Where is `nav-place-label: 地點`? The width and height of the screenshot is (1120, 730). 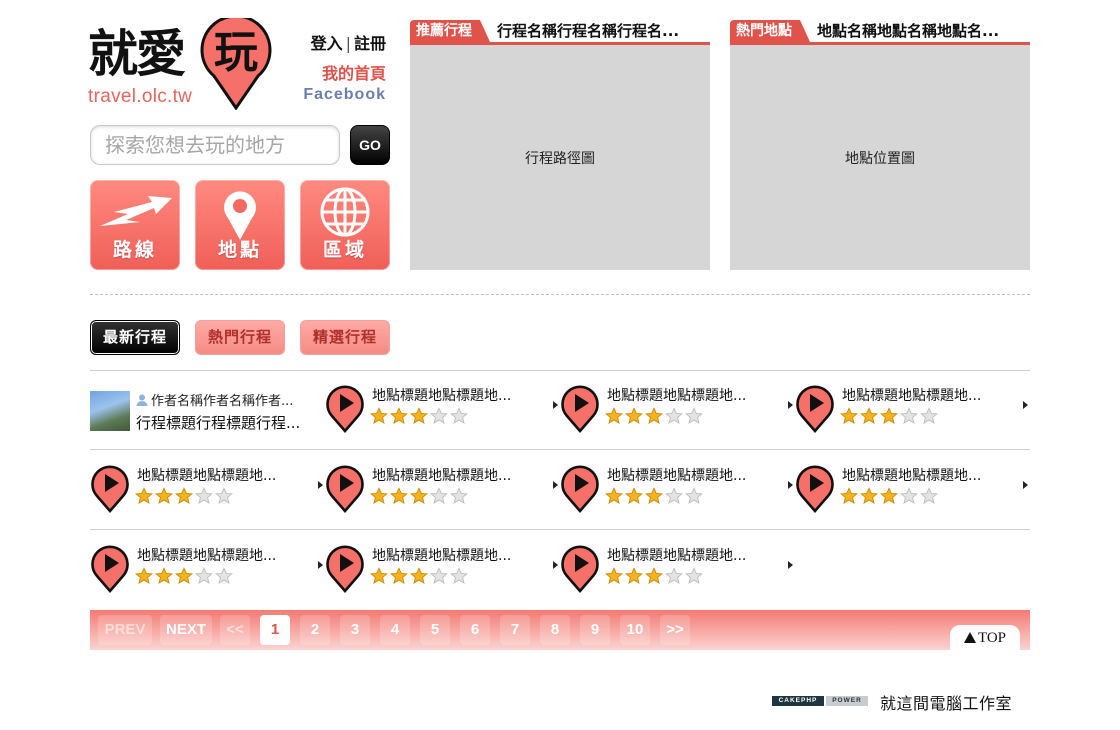
nav-place-label: 地點 is located at coordinates (239, 250).